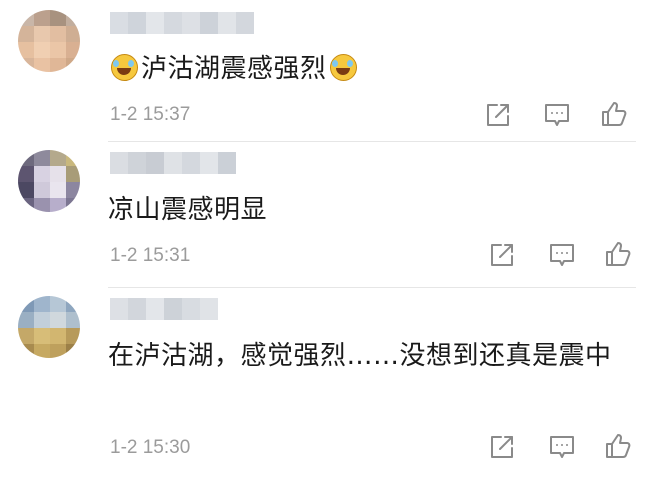  What do you see at coordinates (188, 210) in the screenshot?
I see `comment-text: 凉山震感明显` at bounding box center [188, 210].